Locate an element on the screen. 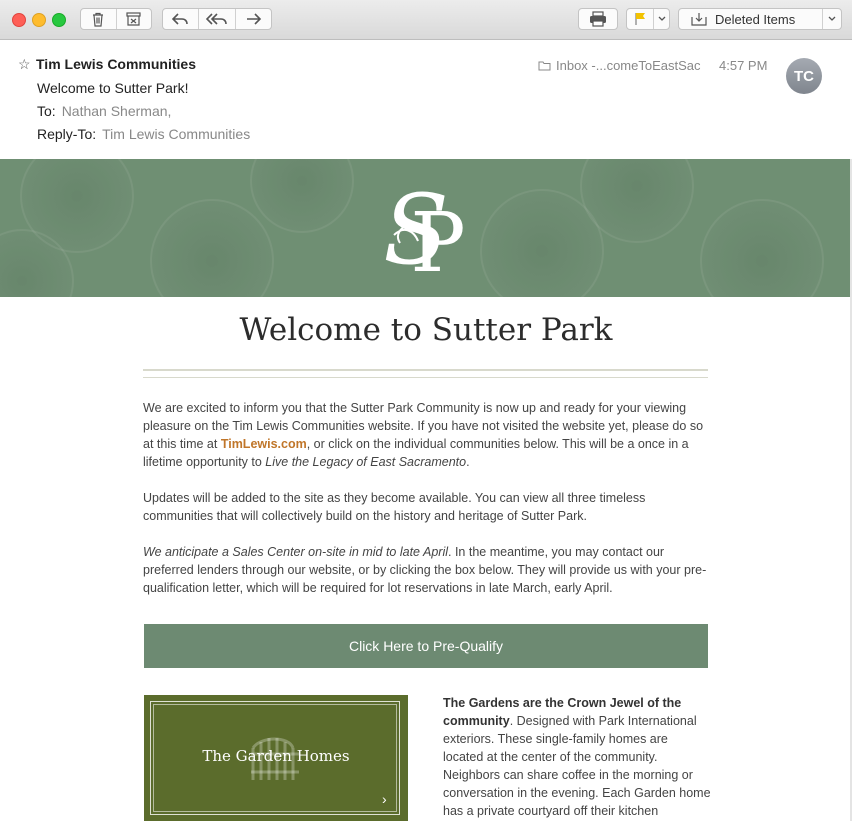 The height and width of the screenshot is (821, 852). email-title: Welcome to Sutter Park is located at coordinates (426, 330).